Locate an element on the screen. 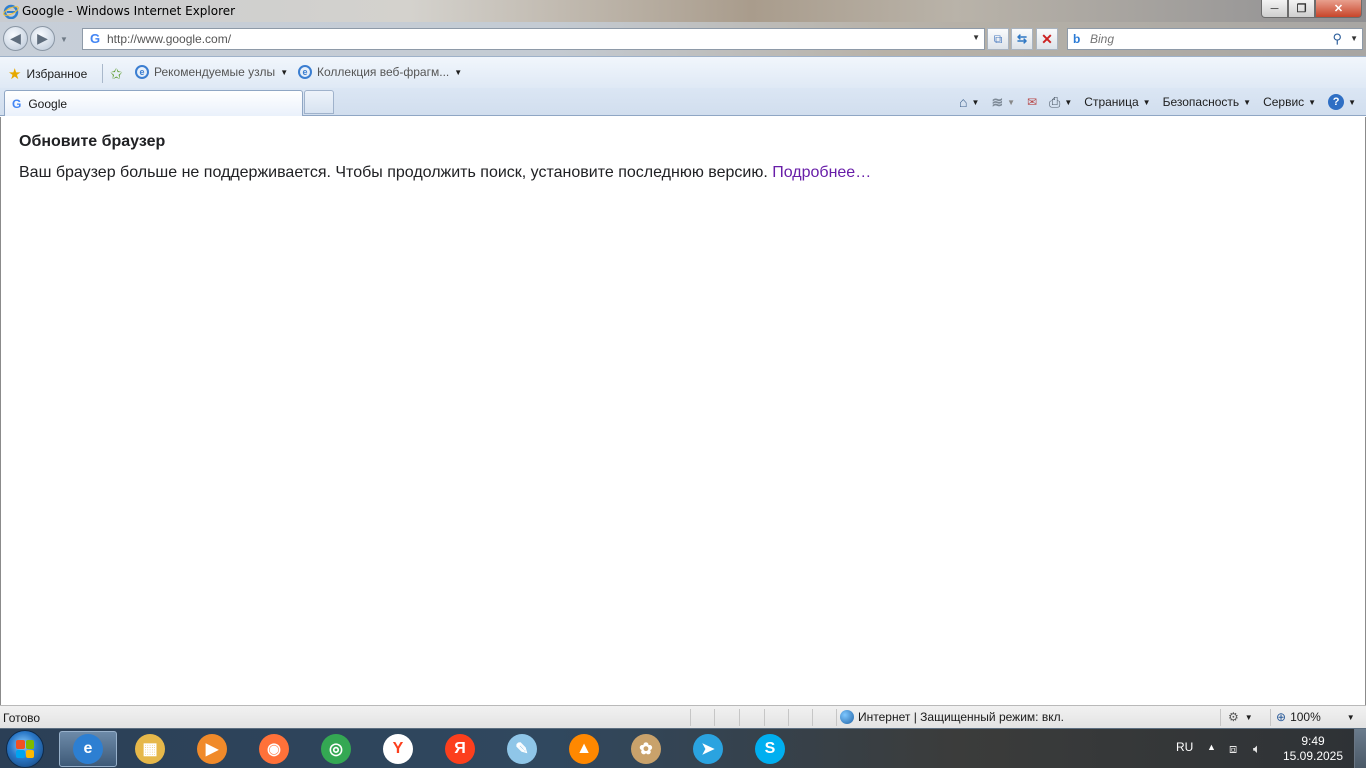 Image resolution: width=1366 pixels, height=768 pixels. skype-icon: S is located at coordinates (770, 749).